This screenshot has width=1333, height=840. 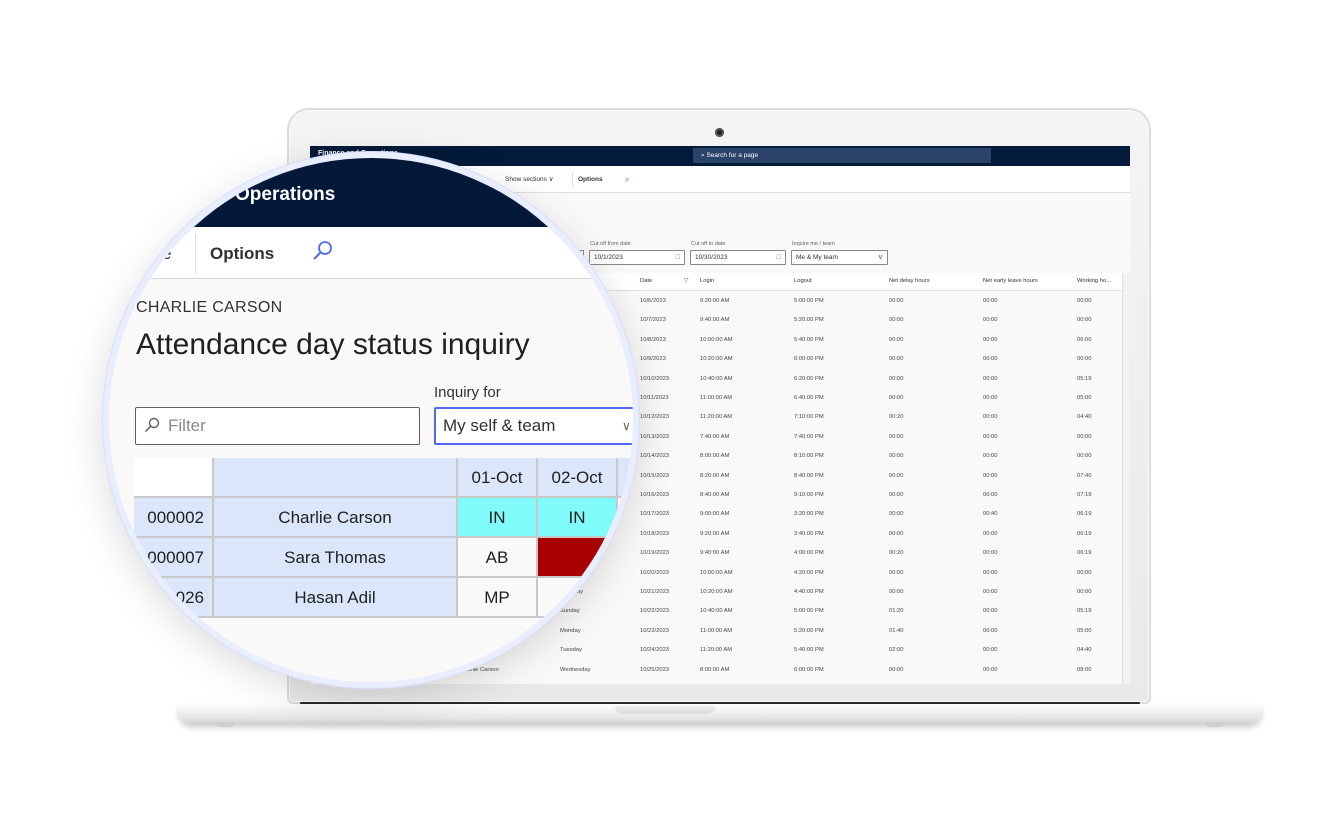 What do you see at coordinates (655, 669) in the screenshot?
I see `cell-date: 10/25/2023` at bounding box center [655, 669].